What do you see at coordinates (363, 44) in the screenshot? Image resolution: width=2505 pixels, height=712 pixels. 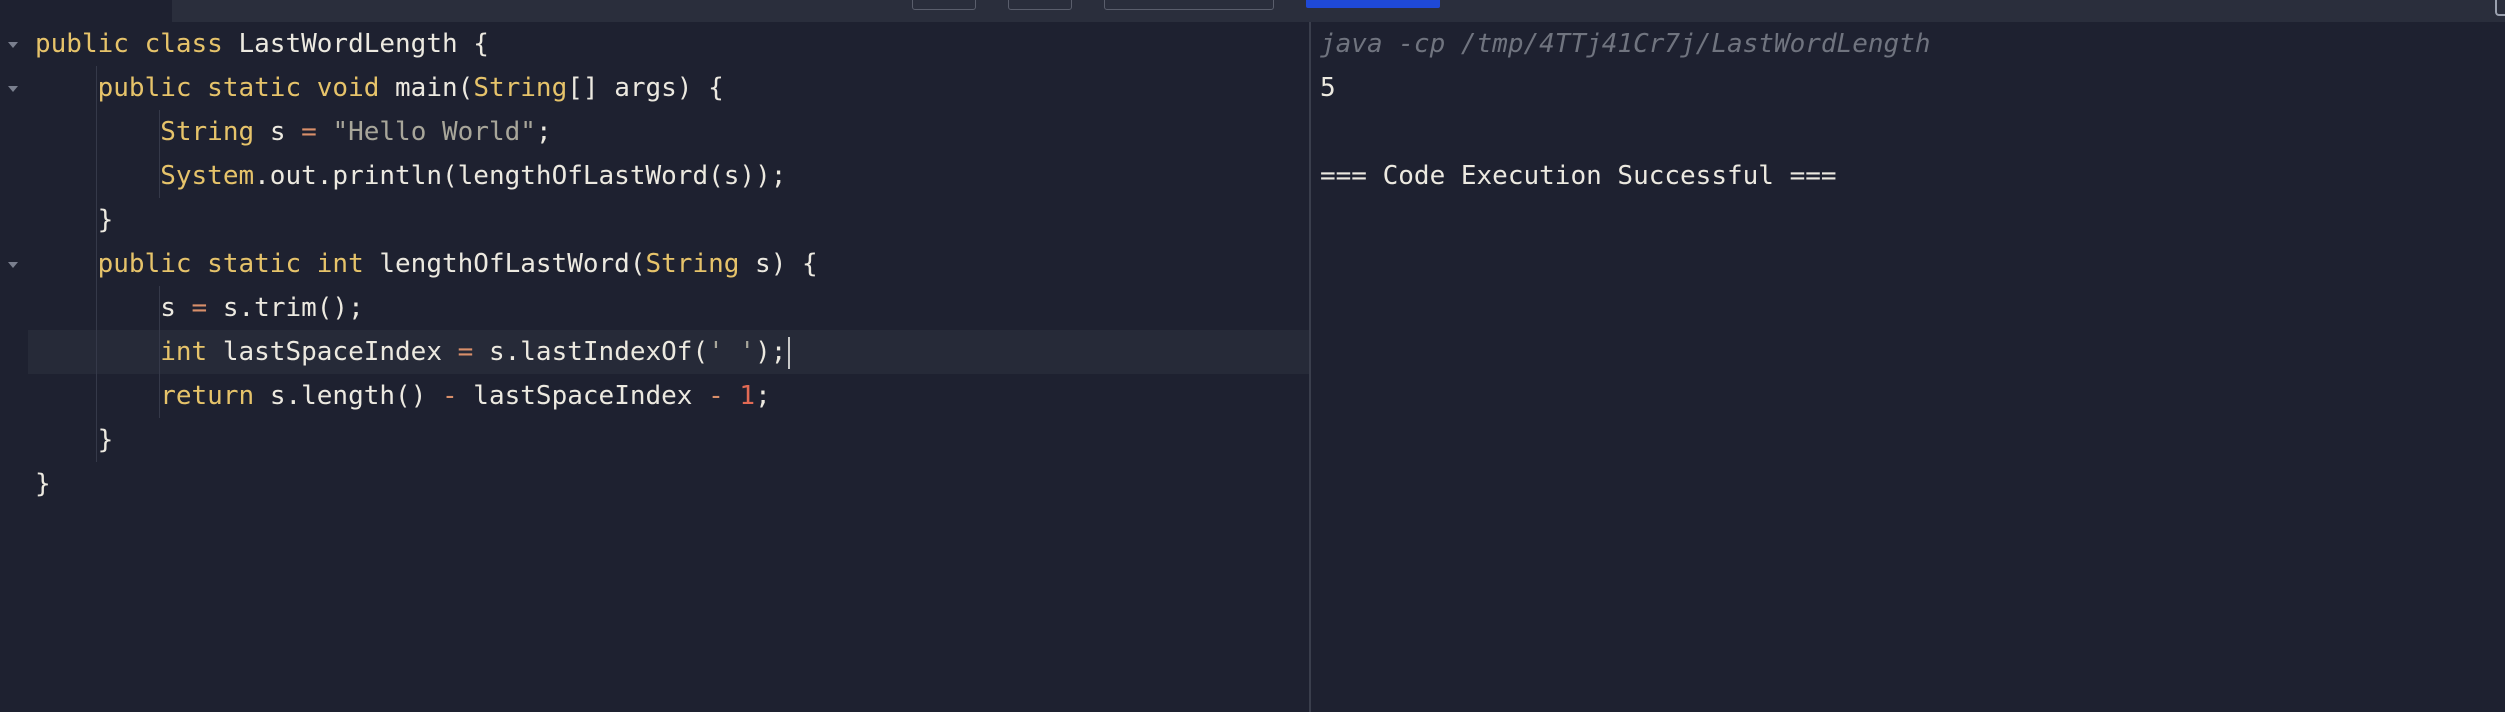 I see `code-token: LastWordLength {` at bounding box center [363, 44].